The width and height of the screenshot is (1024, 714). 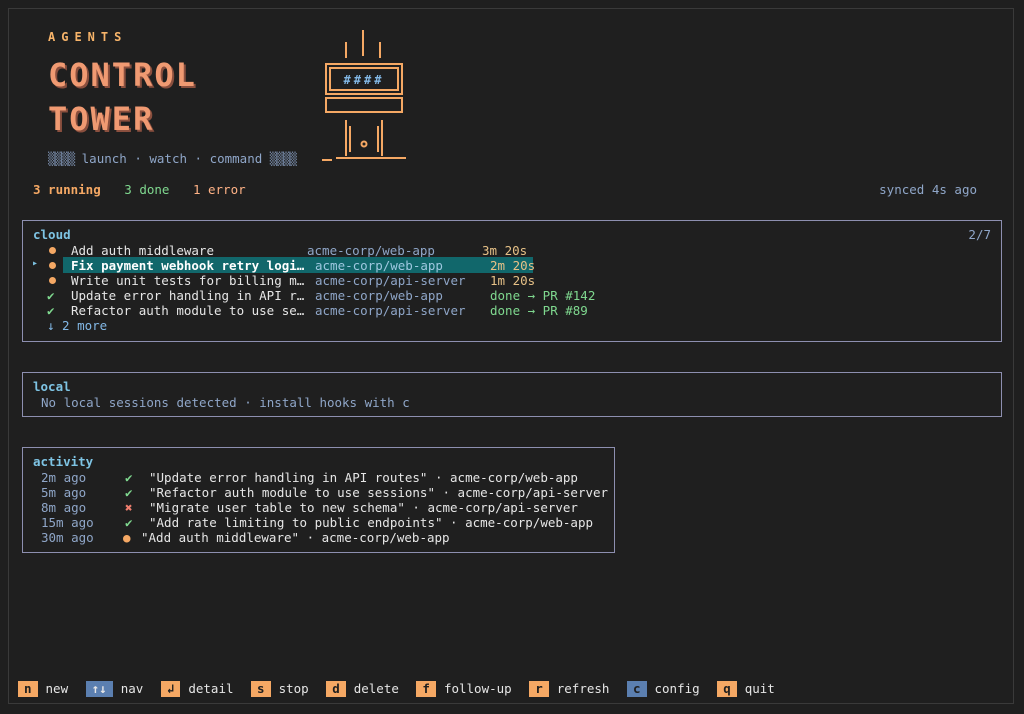 What do you see at coordinates (283, 158) in the screenshot?
I see `tagline-hatch-right: ▒▒▒▒` at bounding box center [283, 158].